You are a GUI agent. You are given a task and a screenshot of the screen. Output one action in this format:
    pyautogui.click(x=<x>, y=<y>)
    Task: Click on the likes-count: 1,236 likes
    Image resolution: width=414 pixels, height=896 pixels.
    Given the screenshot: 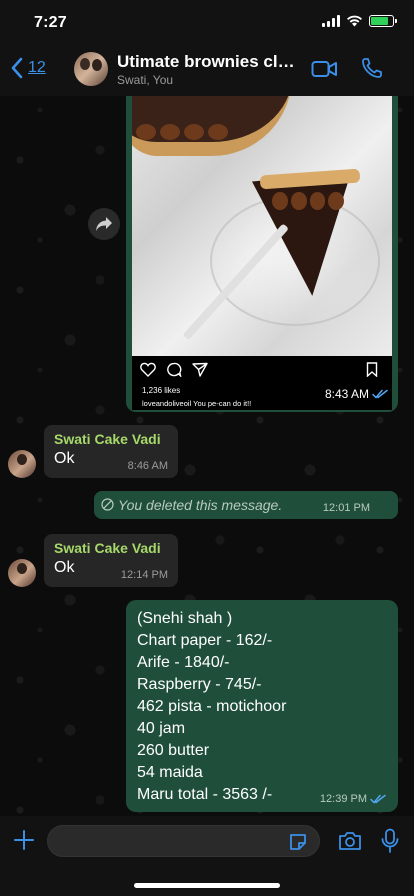 What is the action you would take?
    pyautogui.click(x=161, y=390)
    